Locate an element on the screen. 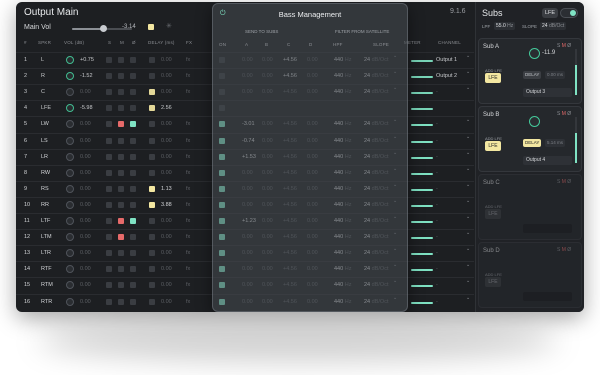 The width and height of the screenshot is (600, 375). sub-delay-value: 5.14 ms is located at coordinates (555, 143).